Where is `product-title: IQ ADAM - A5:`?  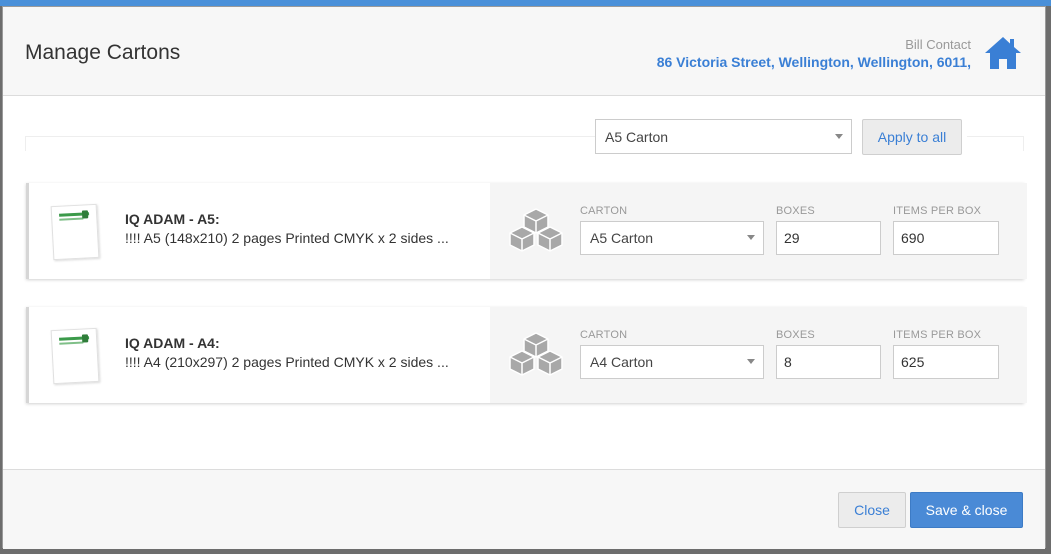 product-title: IQ ADAM - A5: is located at coordinates (172, 219).